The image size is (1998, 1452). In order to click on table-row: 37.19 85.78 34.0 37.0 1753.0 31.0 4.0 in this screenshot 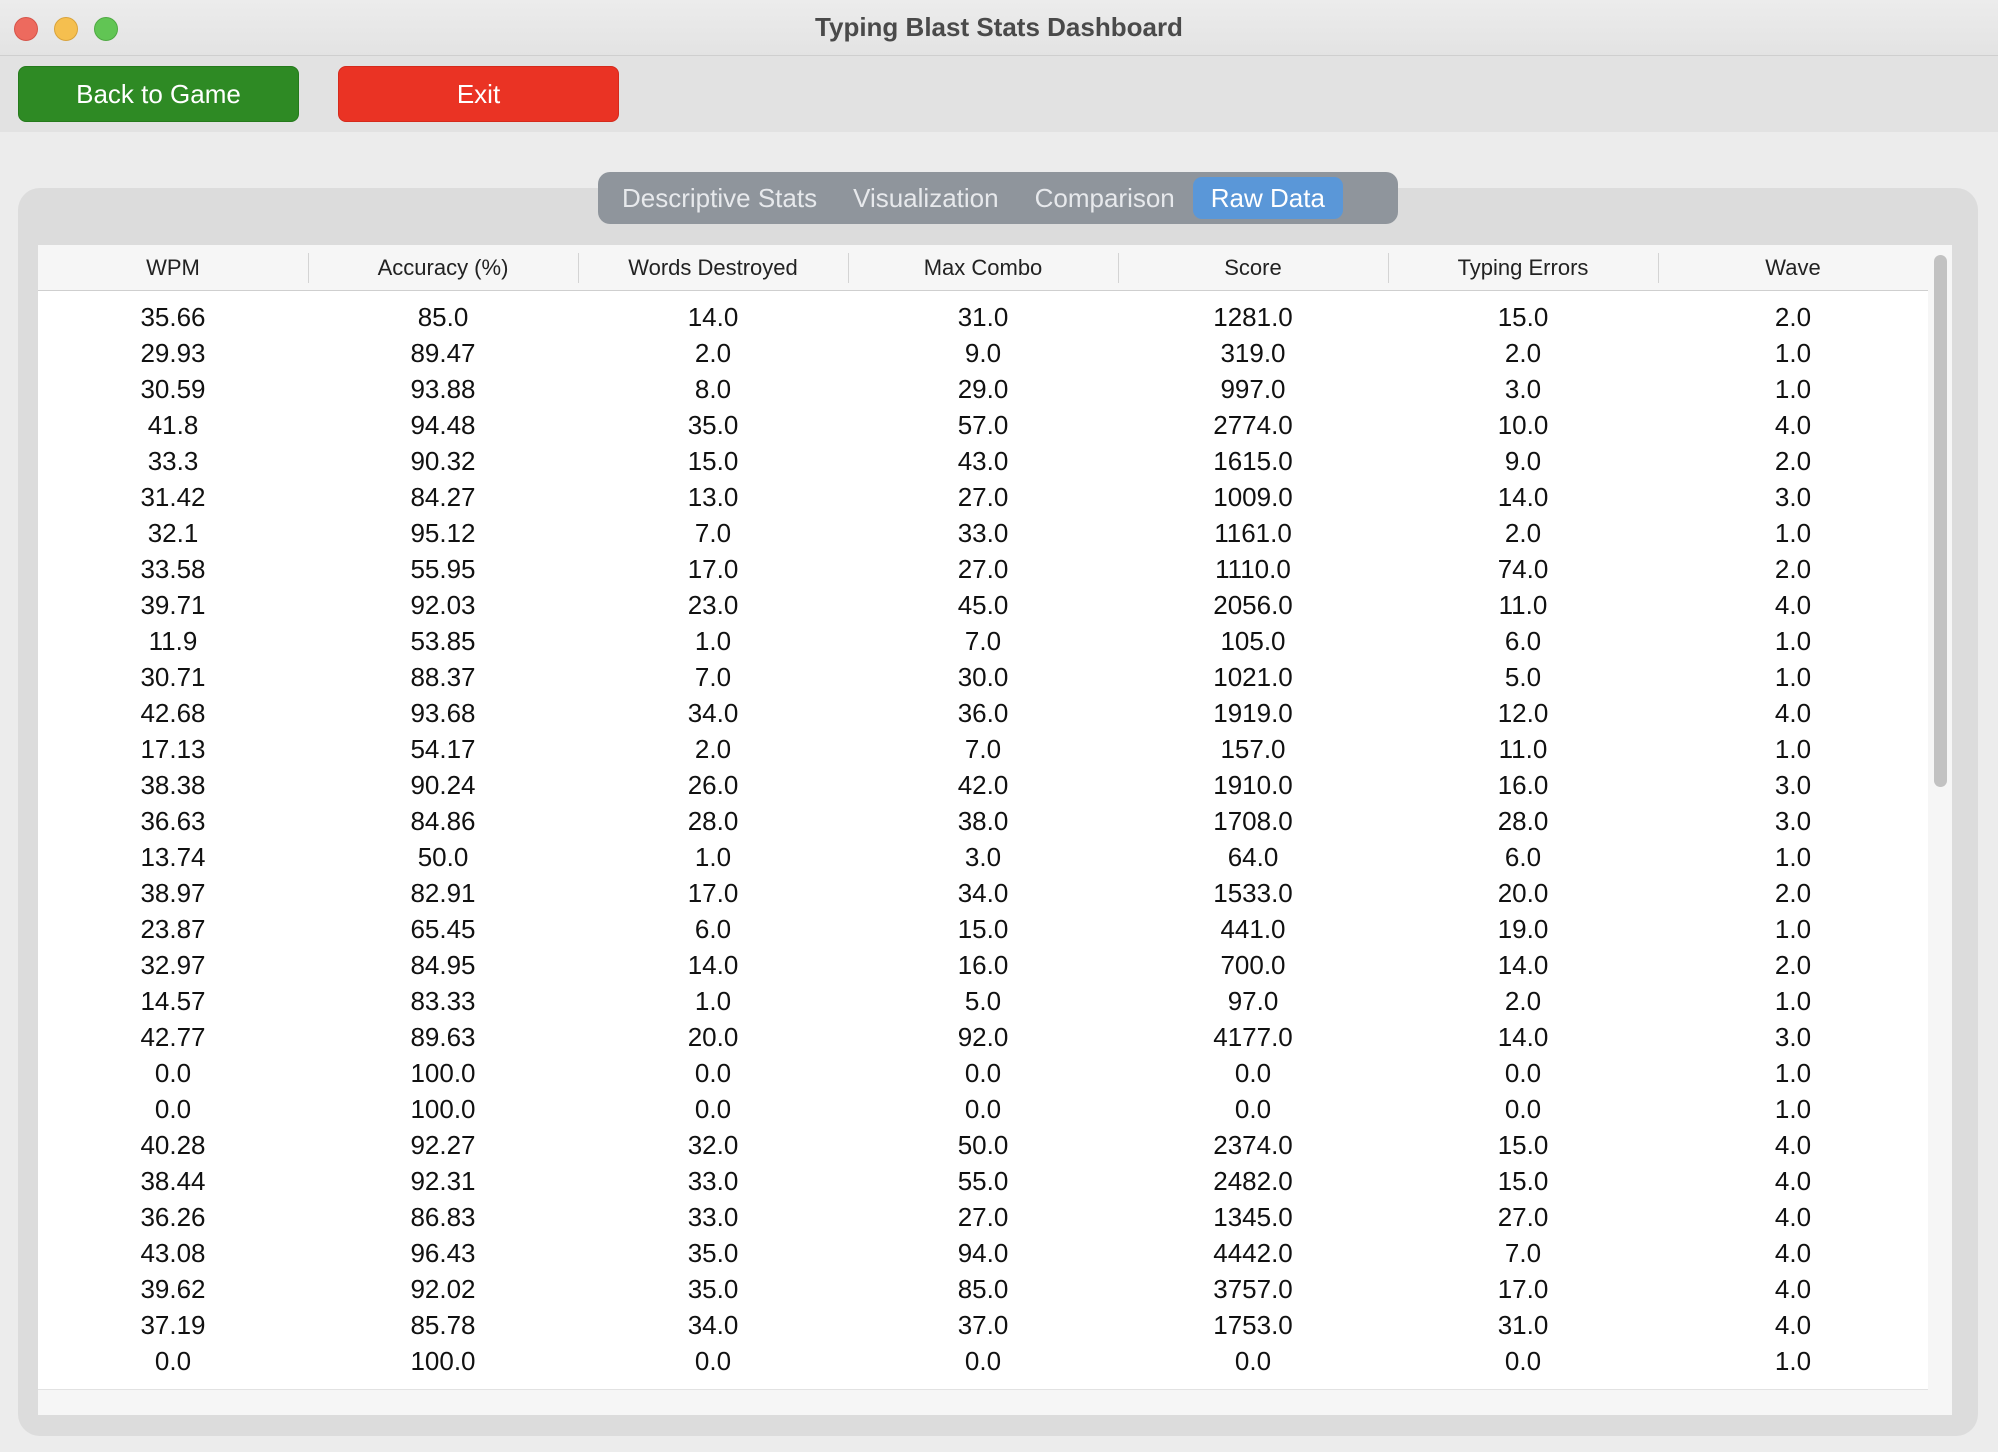, I will do `click(983, 1325)`.